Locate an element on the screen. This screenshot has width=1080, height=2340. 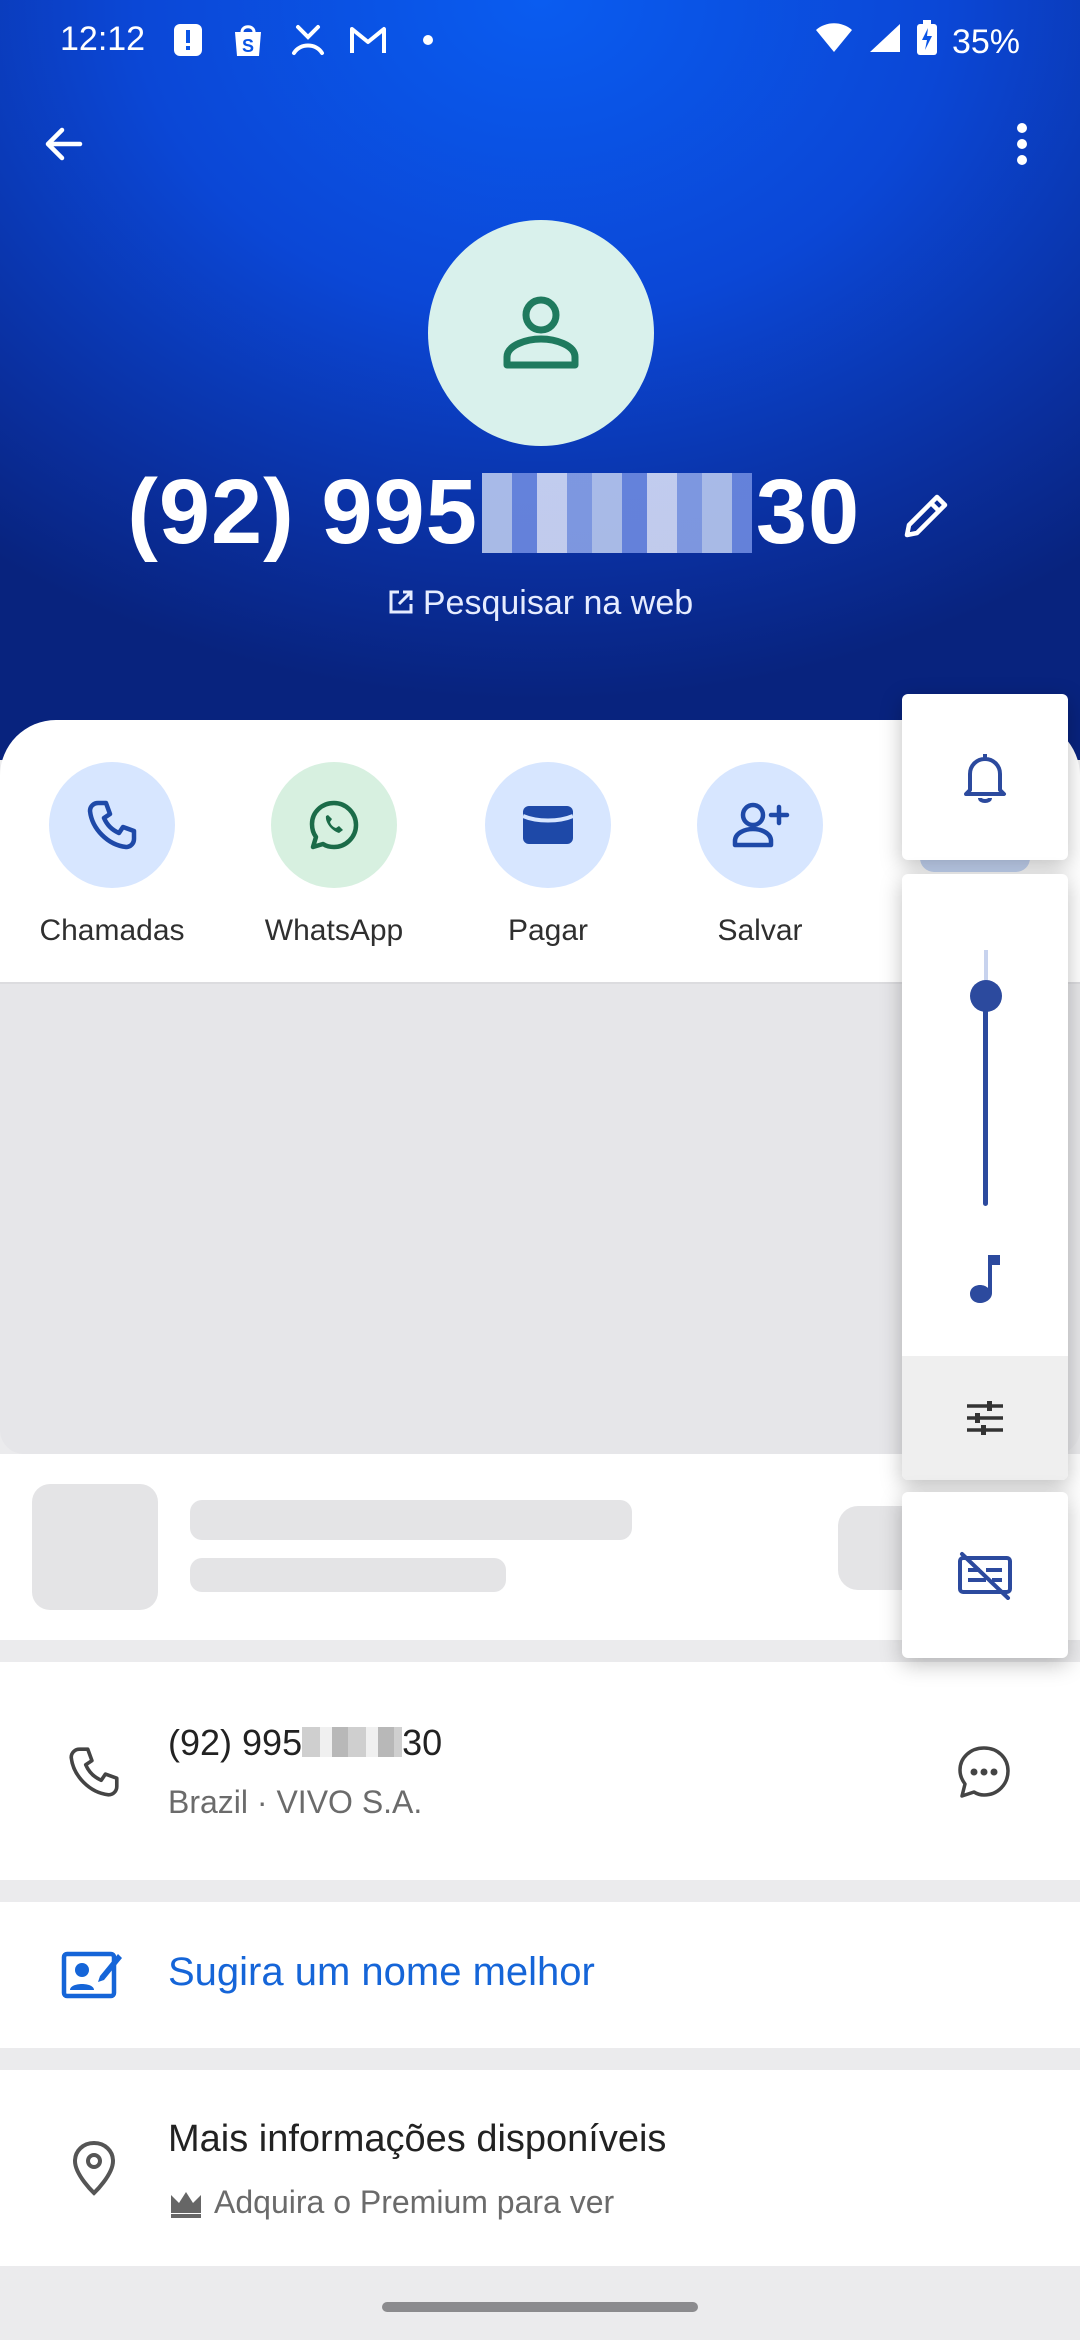
suggest-name-row: Sugira um nome melhor is located at coordinates (540, 1975).